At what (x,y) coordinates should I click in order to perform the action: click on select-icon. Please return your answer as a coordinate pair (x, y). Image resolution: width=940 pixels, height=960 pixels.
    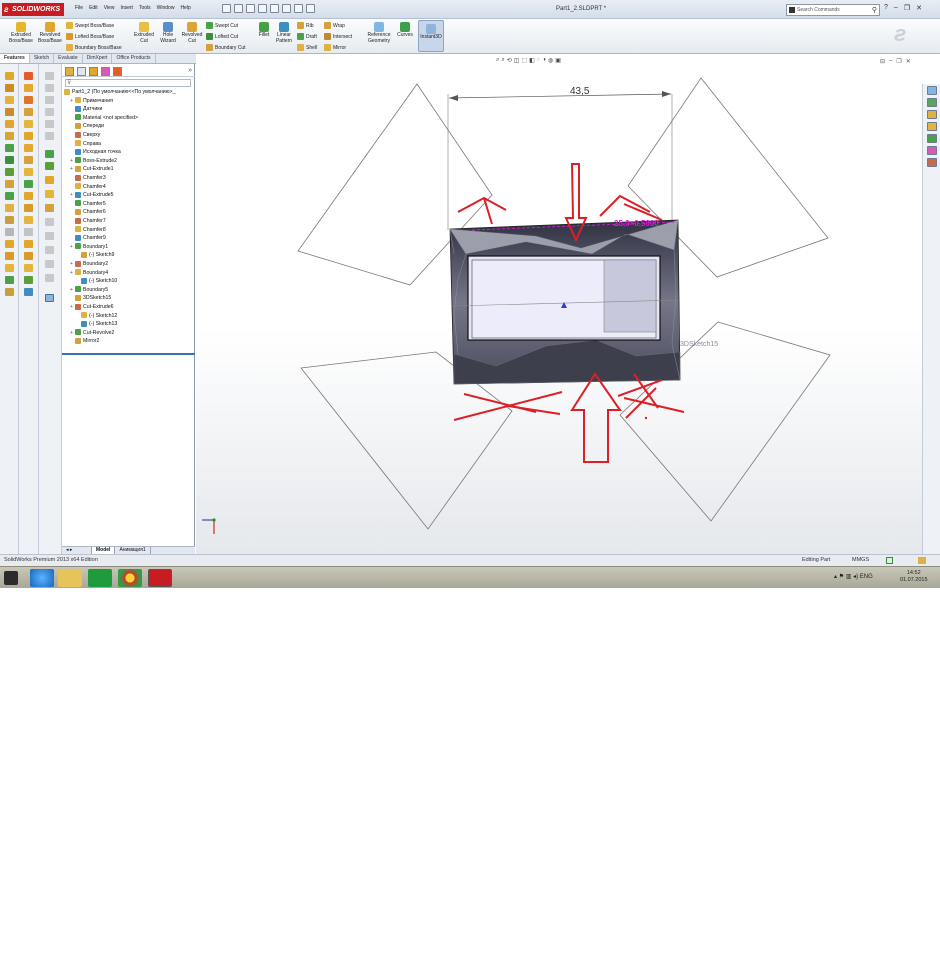
    Looking at the image, I should click on (286, 8).